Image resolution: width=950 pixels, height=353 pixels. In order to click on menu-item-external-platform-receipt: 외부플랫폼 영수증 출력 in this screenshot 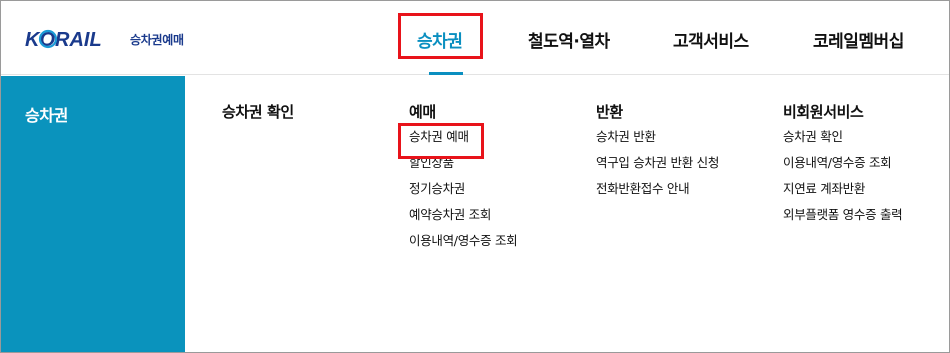, I will do `click(843, 220)`.